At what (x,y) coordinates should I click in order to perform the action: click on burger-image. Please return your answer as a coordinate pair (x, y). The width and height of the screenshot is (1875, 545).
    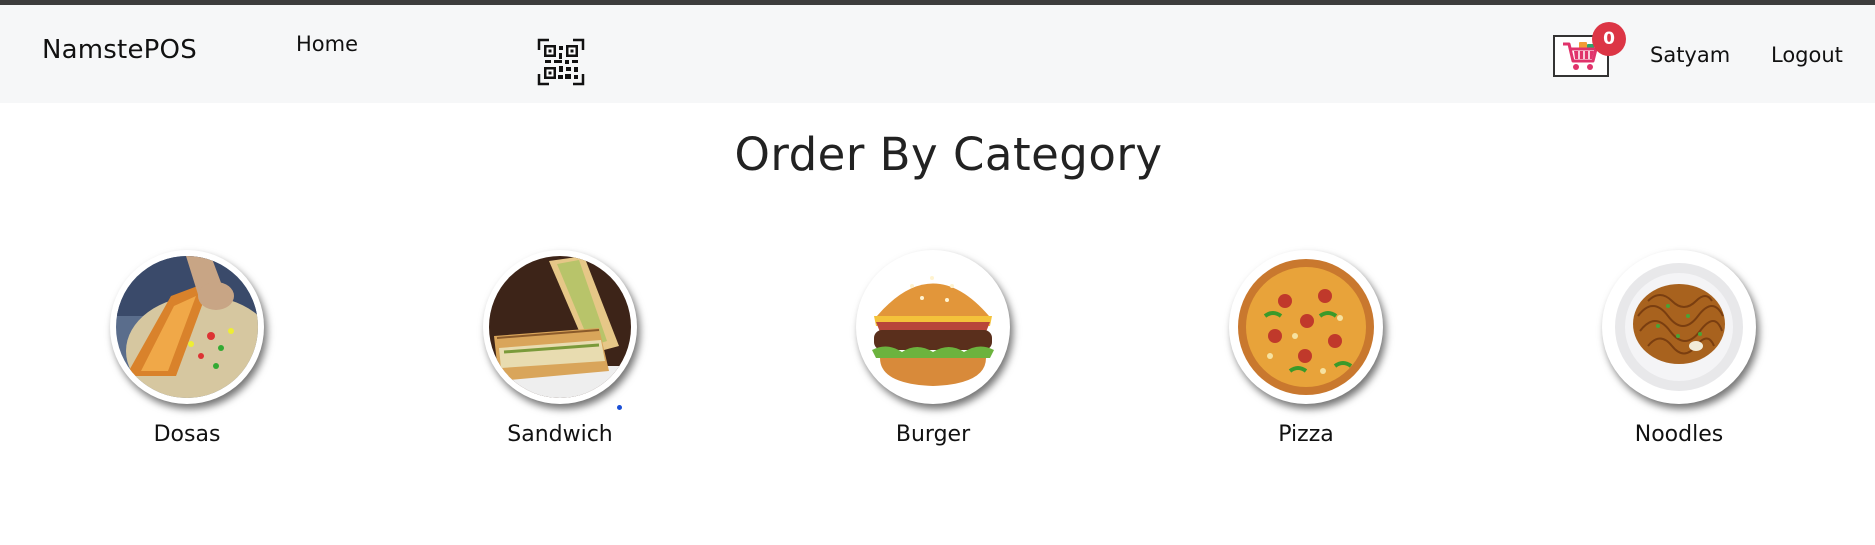
    Looking at the image, I should click on (933, 327).